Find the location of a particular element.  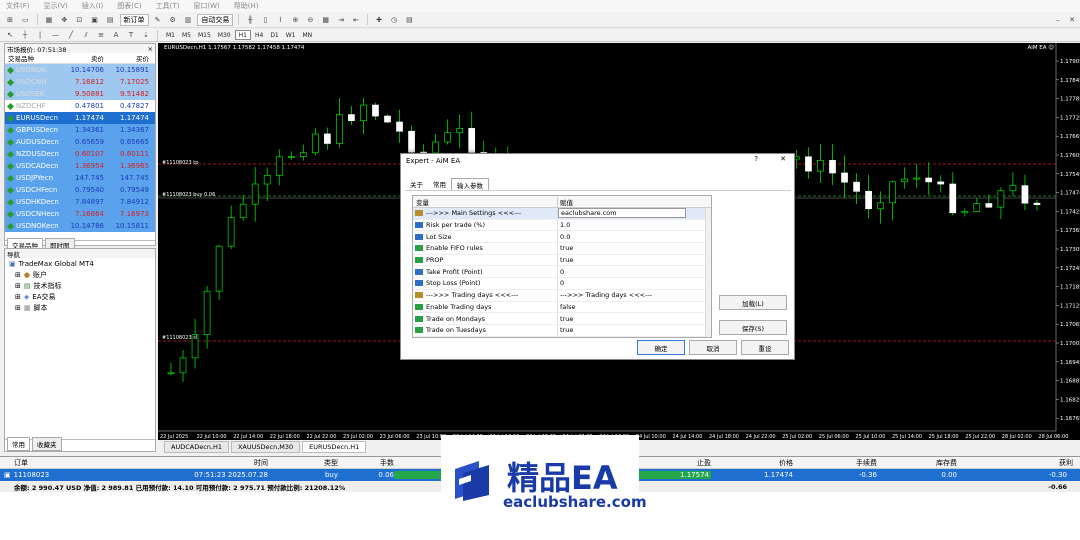

param-row: Enable Trading days false is located at coordinates (562, 307).